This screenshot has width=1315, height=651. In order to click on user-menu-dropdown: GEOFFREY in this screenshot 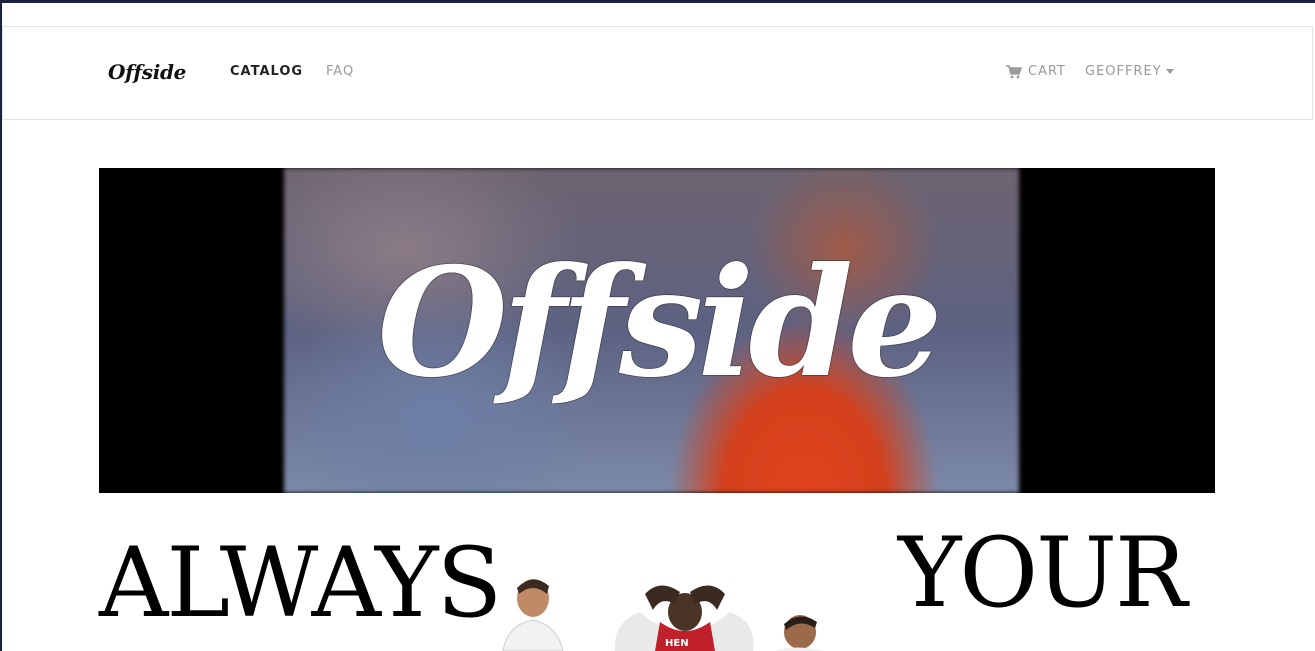, I will do `click(1129, 71)`.